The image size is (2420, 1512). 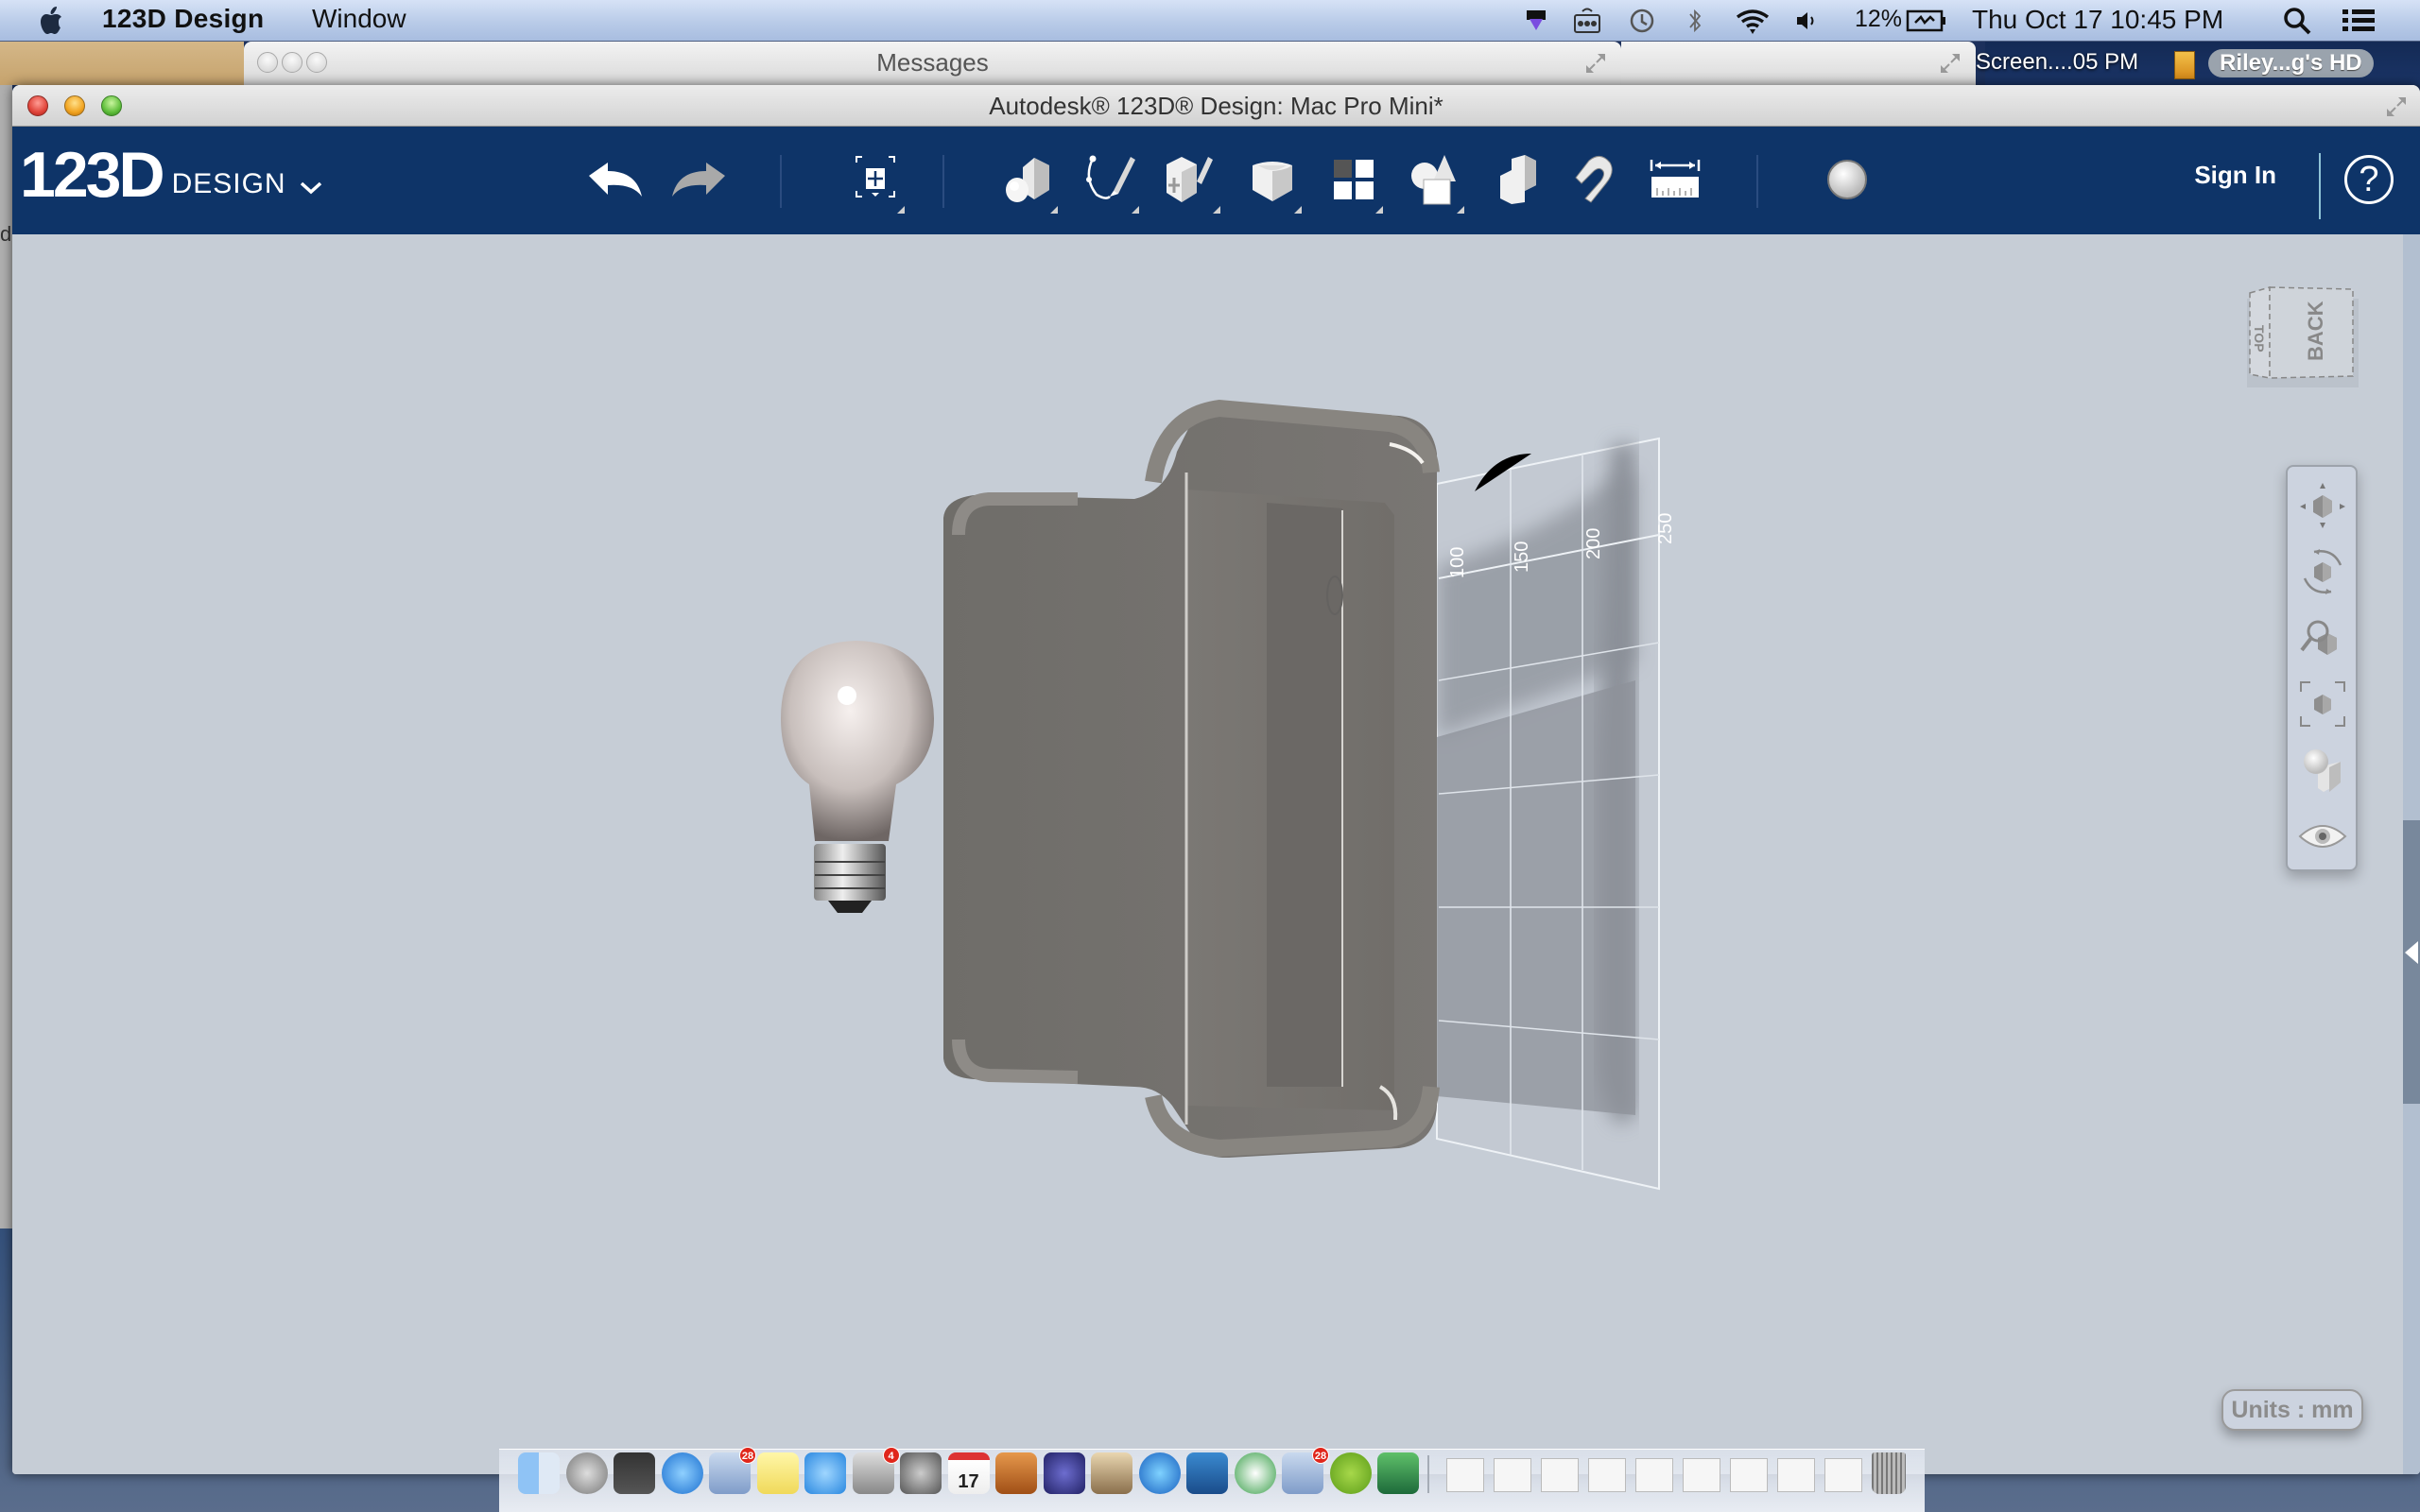 I want to click on measure-button, so click(x=1675, y=179).